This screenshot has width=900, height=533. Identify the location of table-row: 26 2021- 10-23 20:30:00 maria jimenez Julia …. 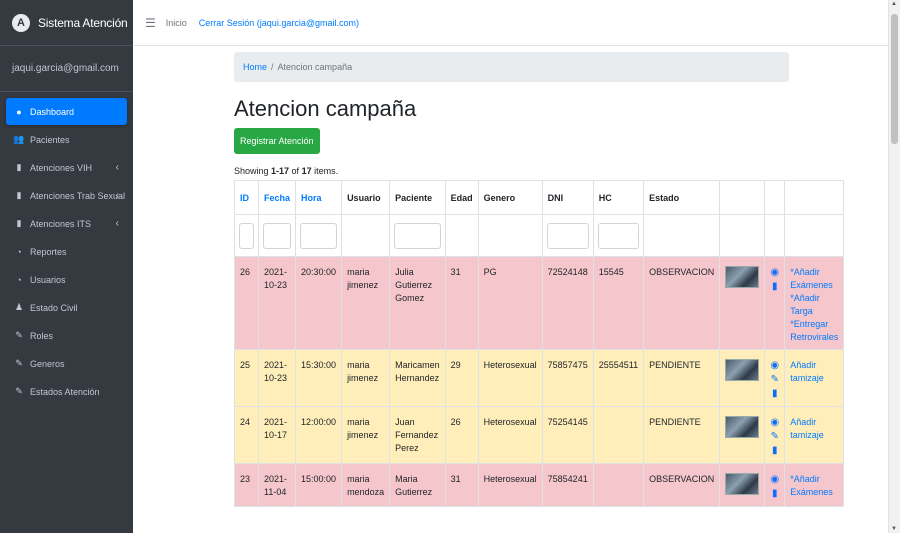
(539, 303).